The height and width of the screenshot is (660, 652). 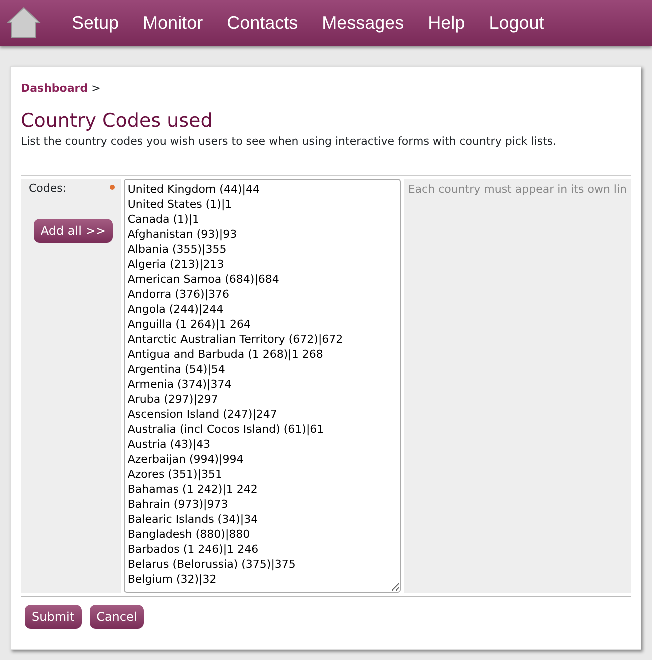 I want to click on breadcrumb-link: Dashboard, so click(x=54, y=88).